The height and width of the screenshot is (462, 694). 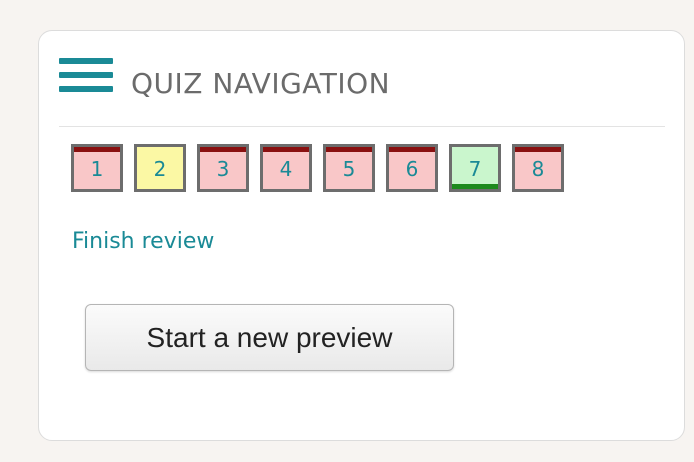 I want to click on question-button-3: 3, so click(x=223, y=168).